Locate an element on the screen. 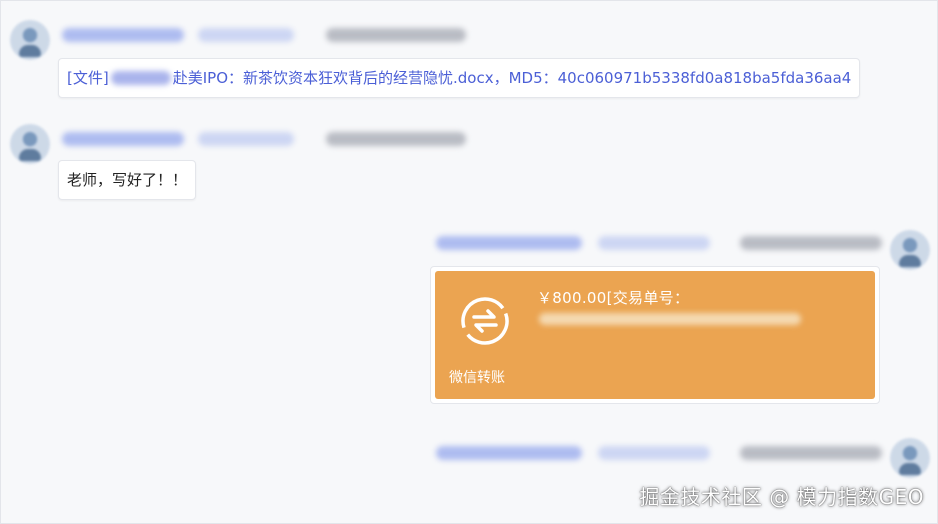 This screenshot has height=524, width=938. transfer-message-bubble: ￥800.00[交易单号： 微信转账 is located at coordinates (655, 335).